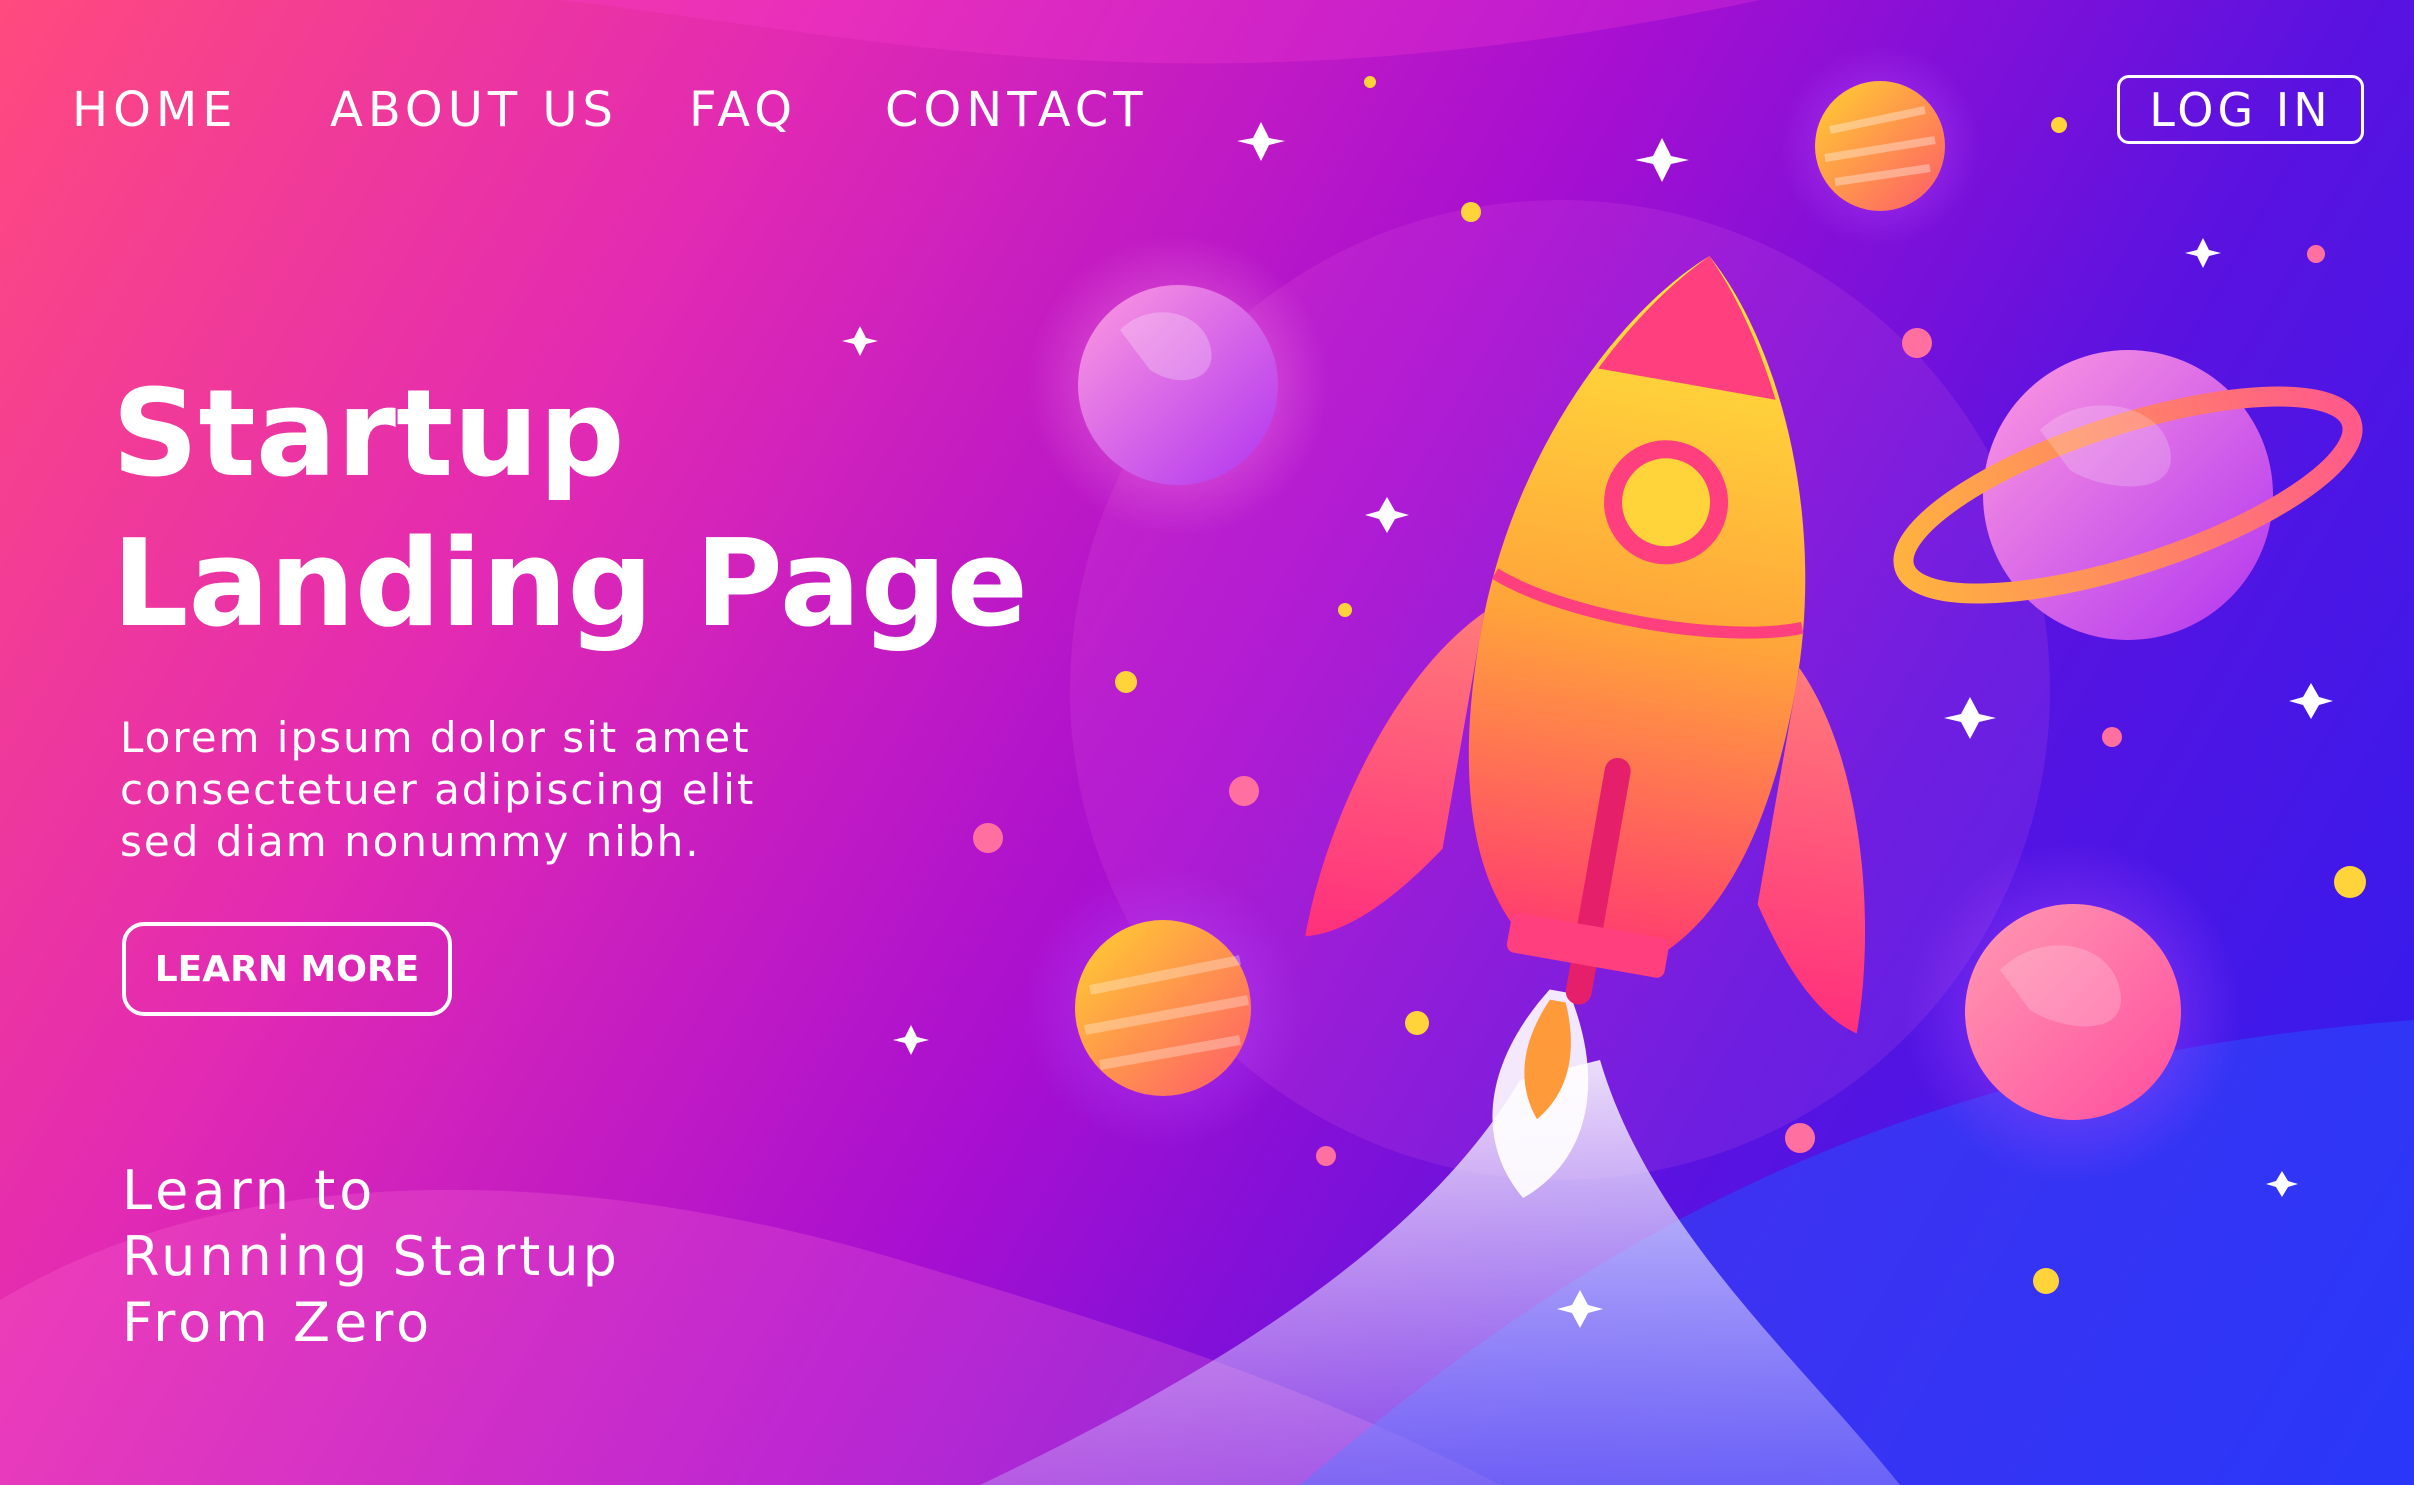  I want to click on tagline: Learn to Running Startup From Zero, so click(371, 1257).